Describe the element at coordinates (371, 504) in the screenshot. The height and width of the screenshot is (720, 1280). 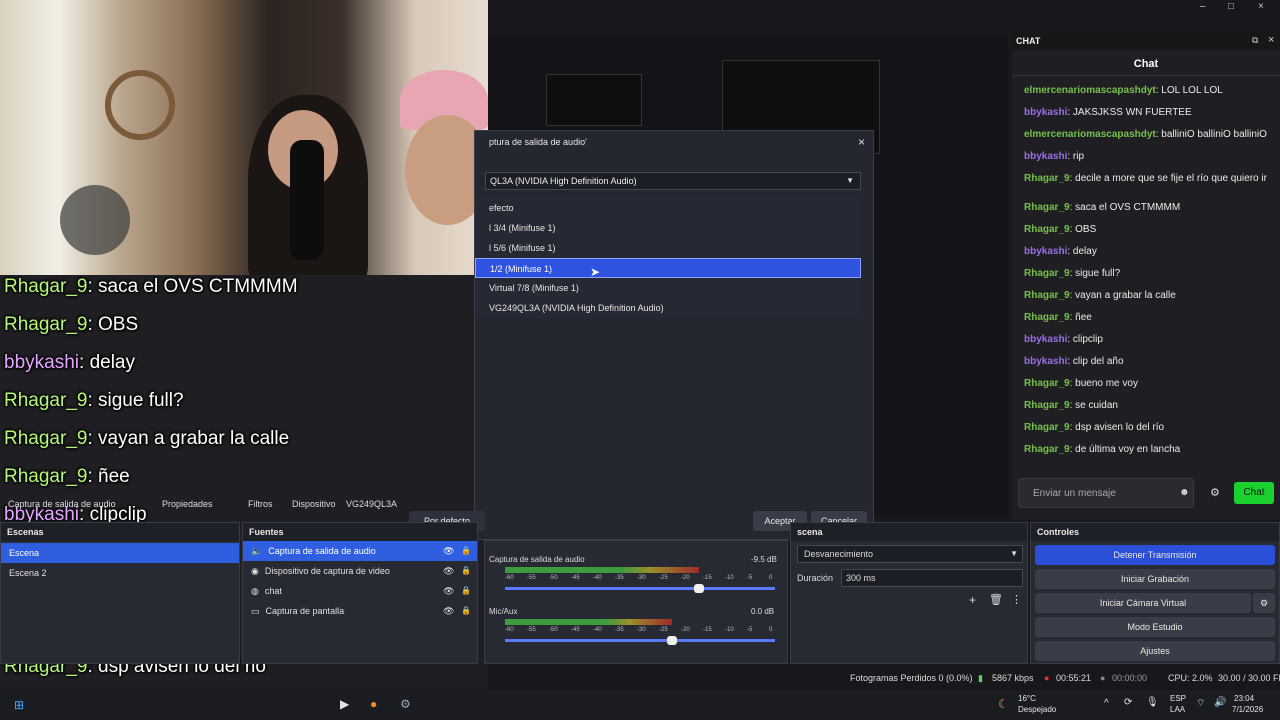
I see `device-value: VG249QL3A` at that location.